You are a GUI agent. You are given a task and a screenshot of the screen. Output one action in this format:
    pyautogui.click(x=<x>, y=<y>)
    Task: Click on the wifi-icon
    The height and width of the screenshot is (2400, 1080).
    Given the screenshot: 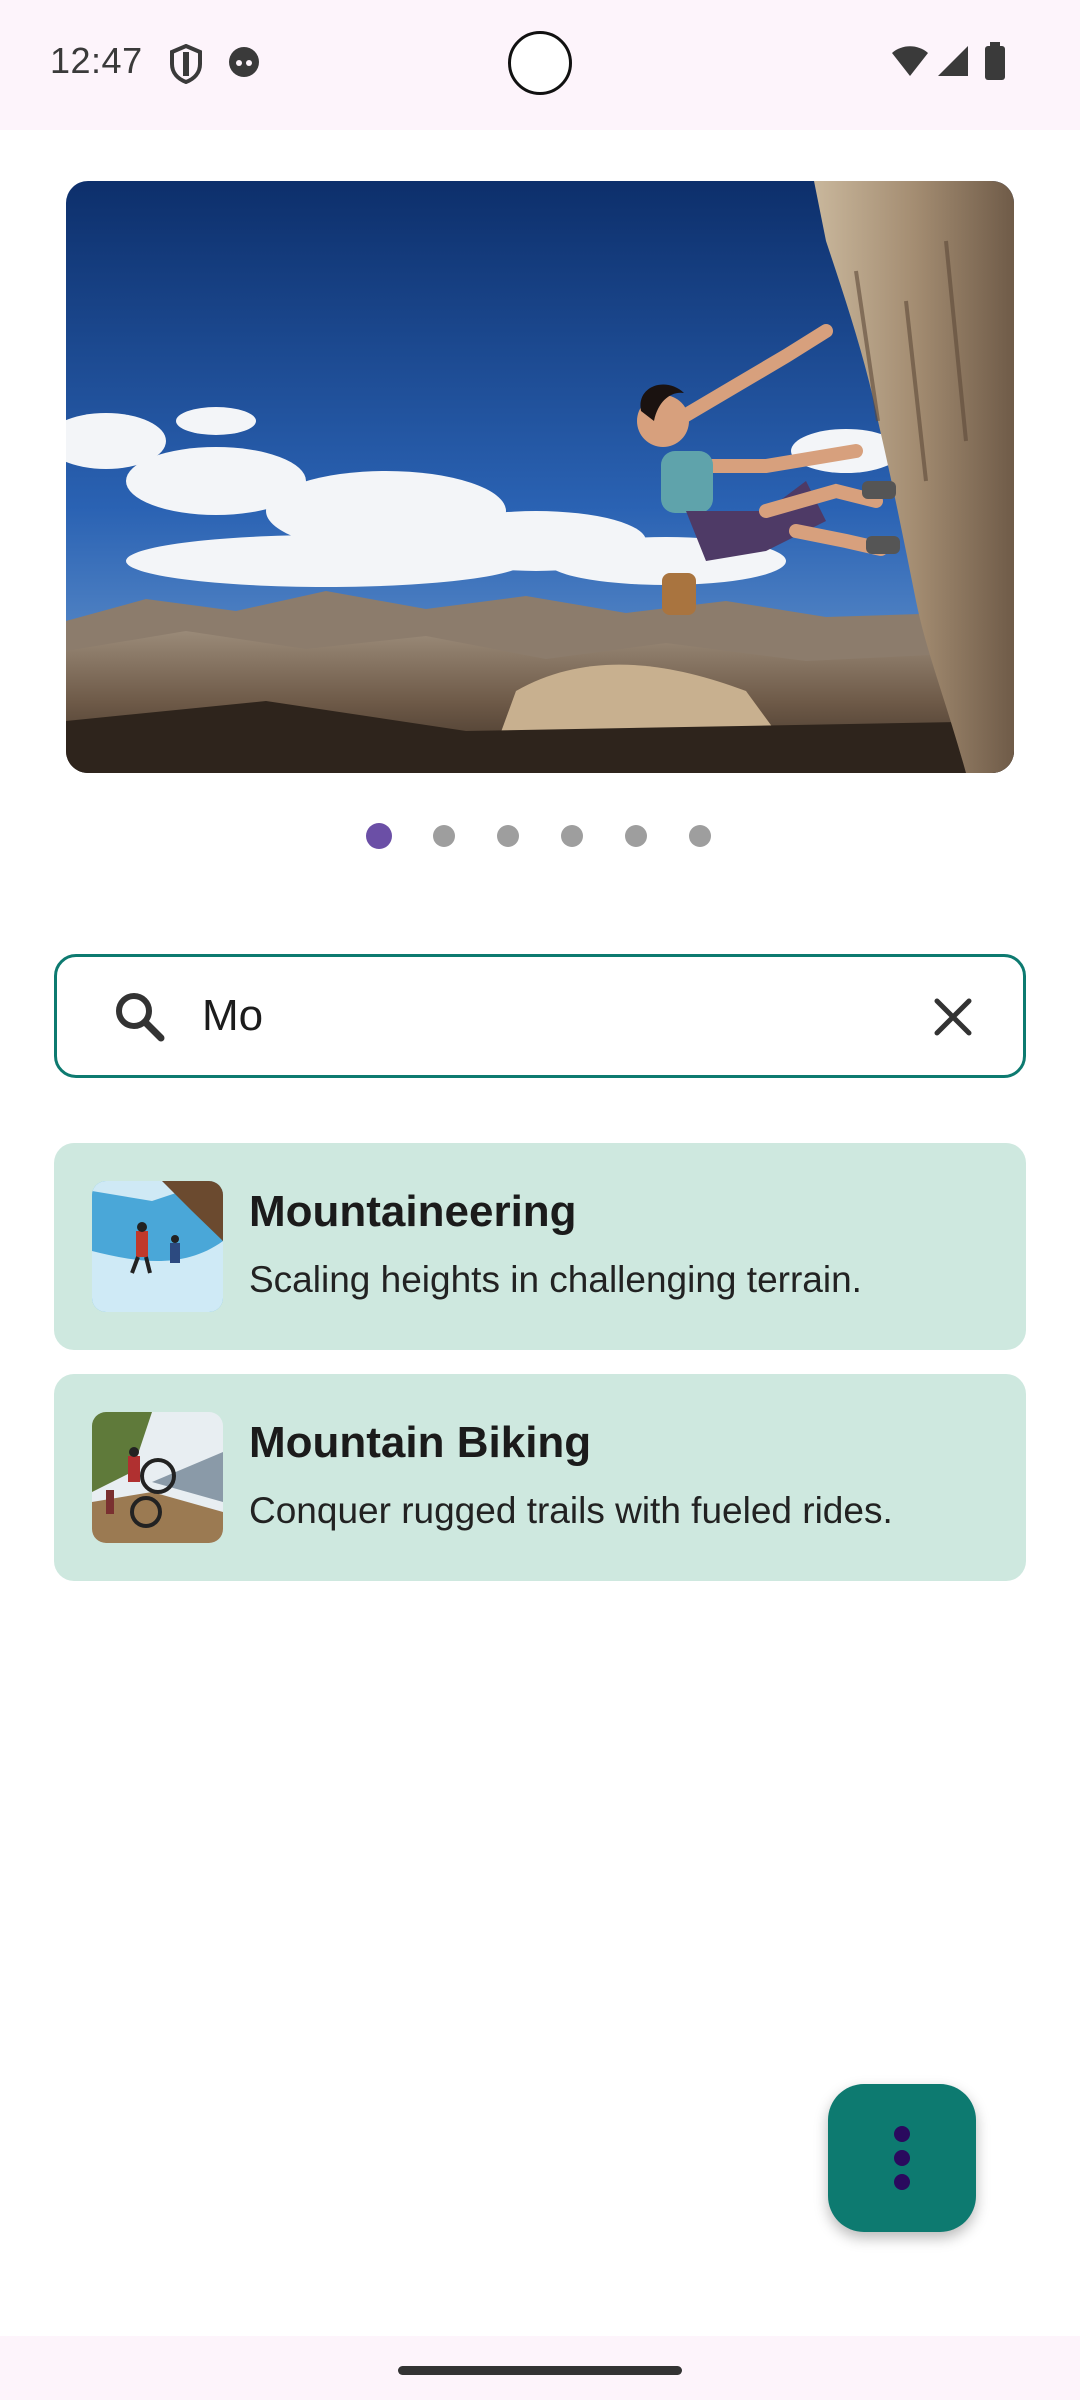 What is the action you would take?
    pyautogui.click(x=910, y=63)
    